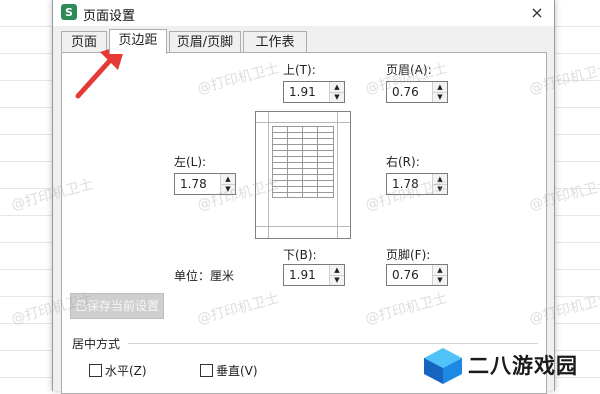 The width and height of the screenshot is (600, 394). Describe the element at coordinates (299, 70) in the screenshot. I see `top-margin-label: 上(T):` at that location.